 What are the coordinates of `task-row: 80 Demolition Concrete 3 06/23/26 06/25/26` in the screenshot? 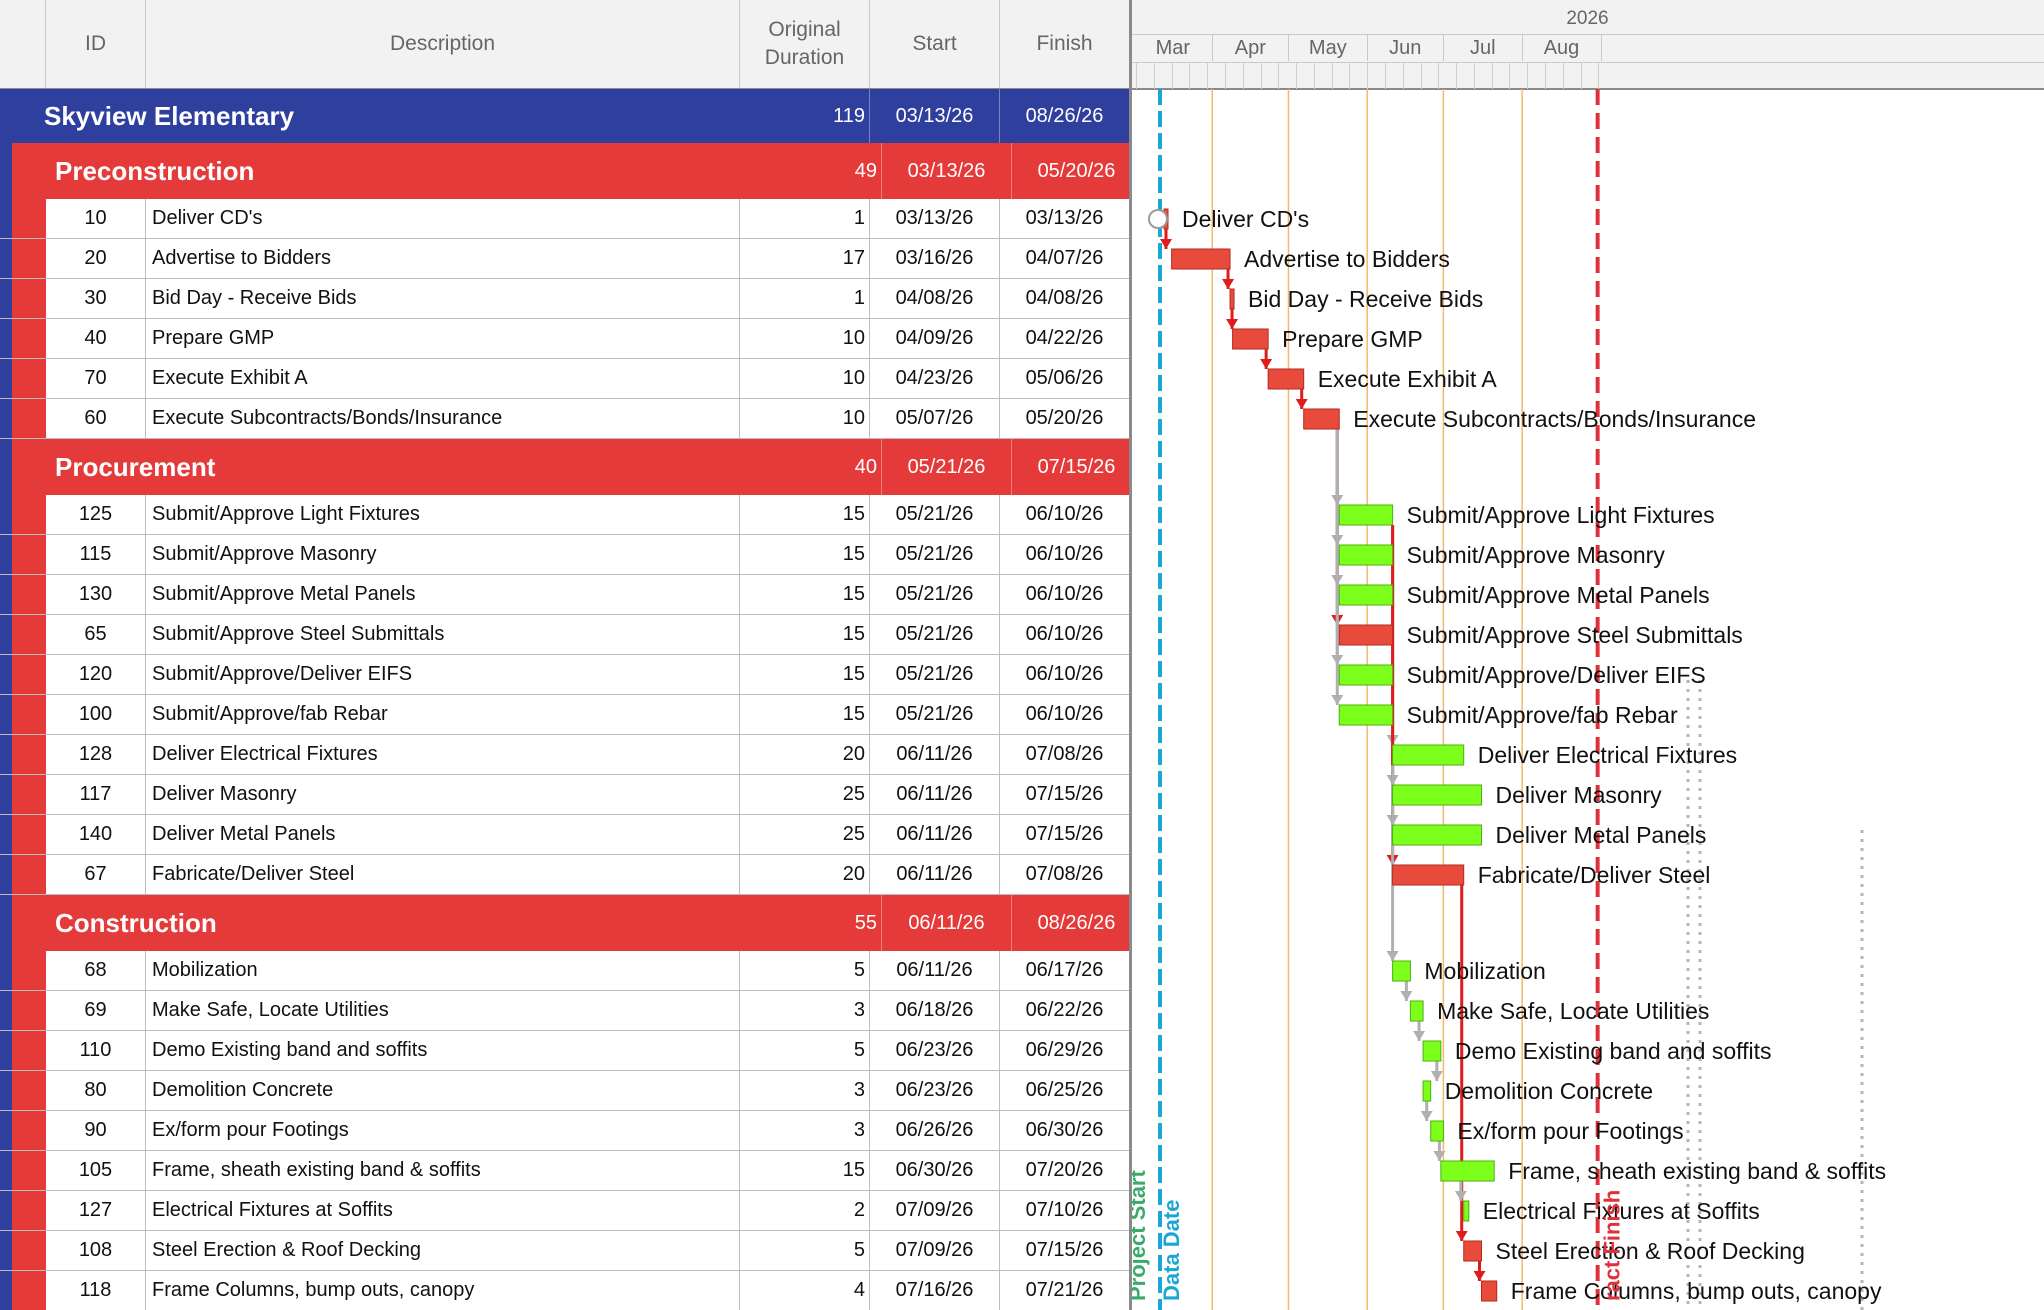 It's located at (565, 1091).